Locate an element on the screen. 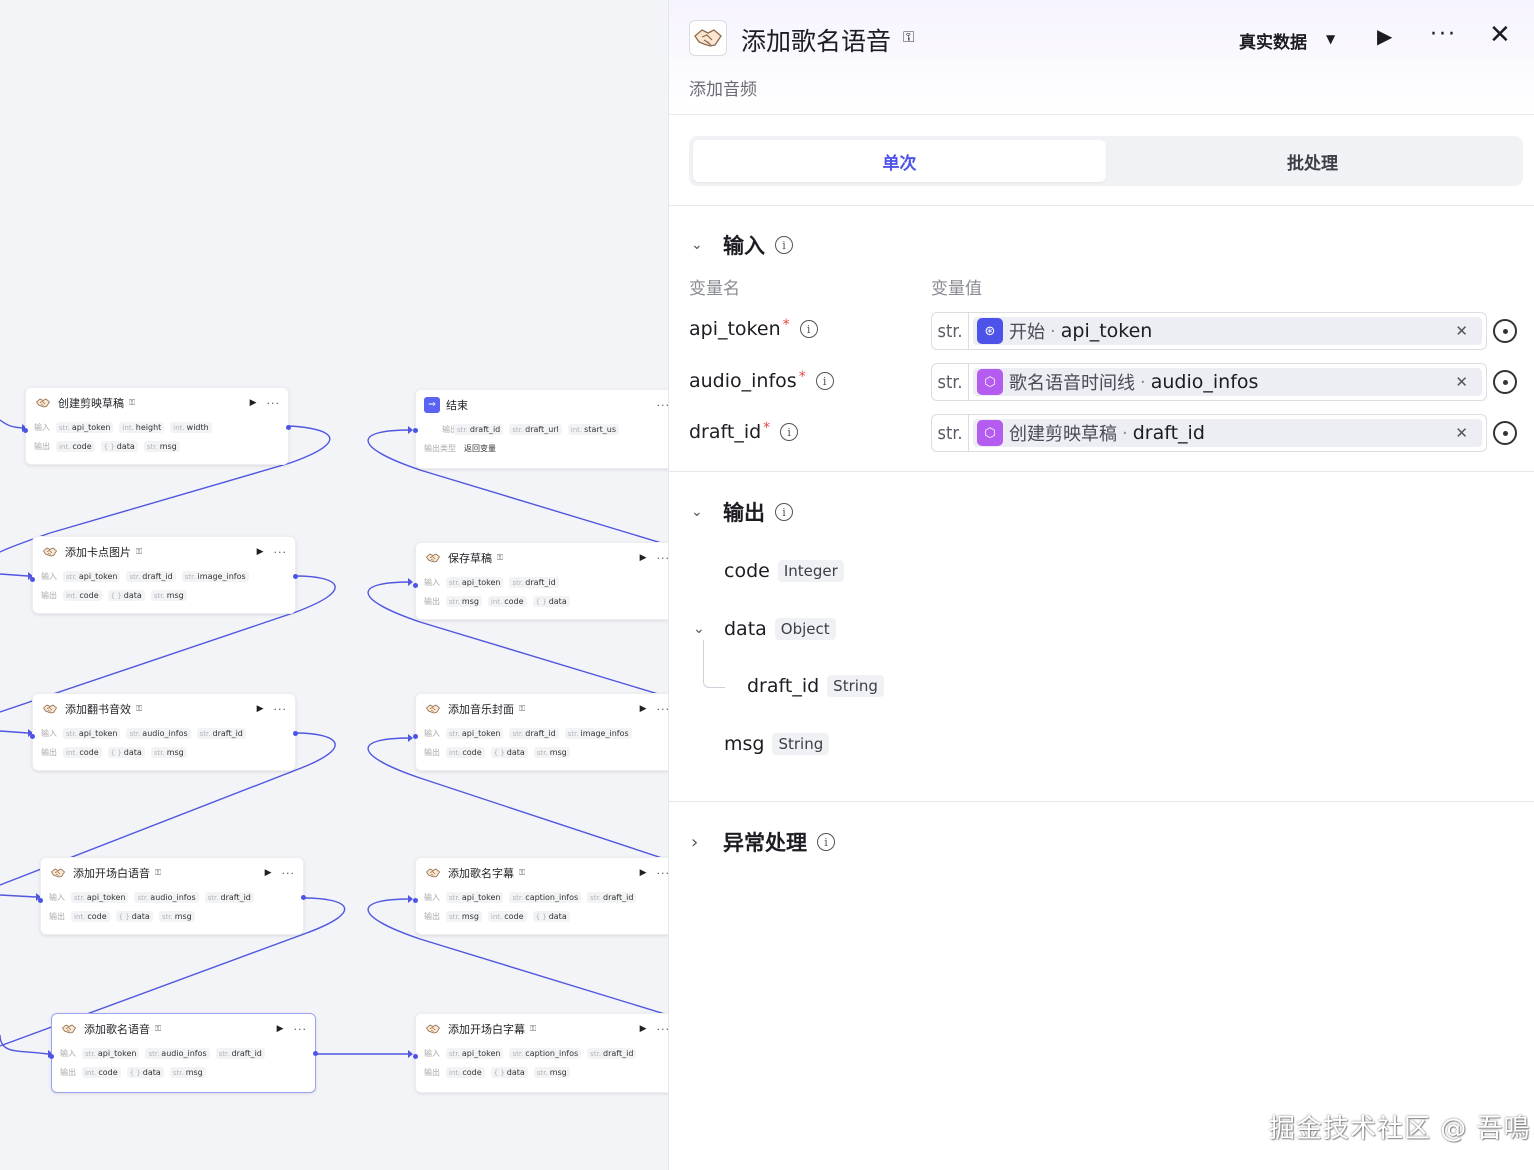  variable-reference: ⊛ 开始 · api_token ✕ is located at coordinates (1227, 331).